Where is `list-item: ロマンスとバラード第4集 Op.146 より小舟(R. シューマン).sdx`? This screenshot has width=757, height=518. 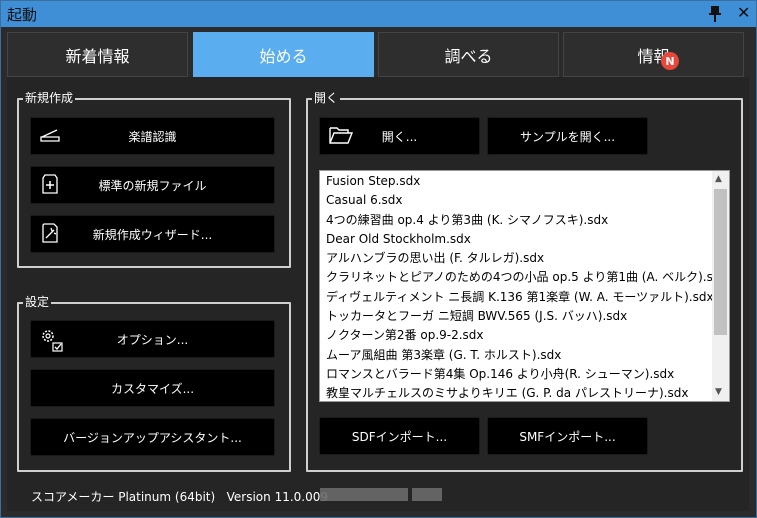
list-item: ロマンスとバラード第4集 Op.146 より小舟(R. シューマン).sdx is located at coordinates (521, 374).